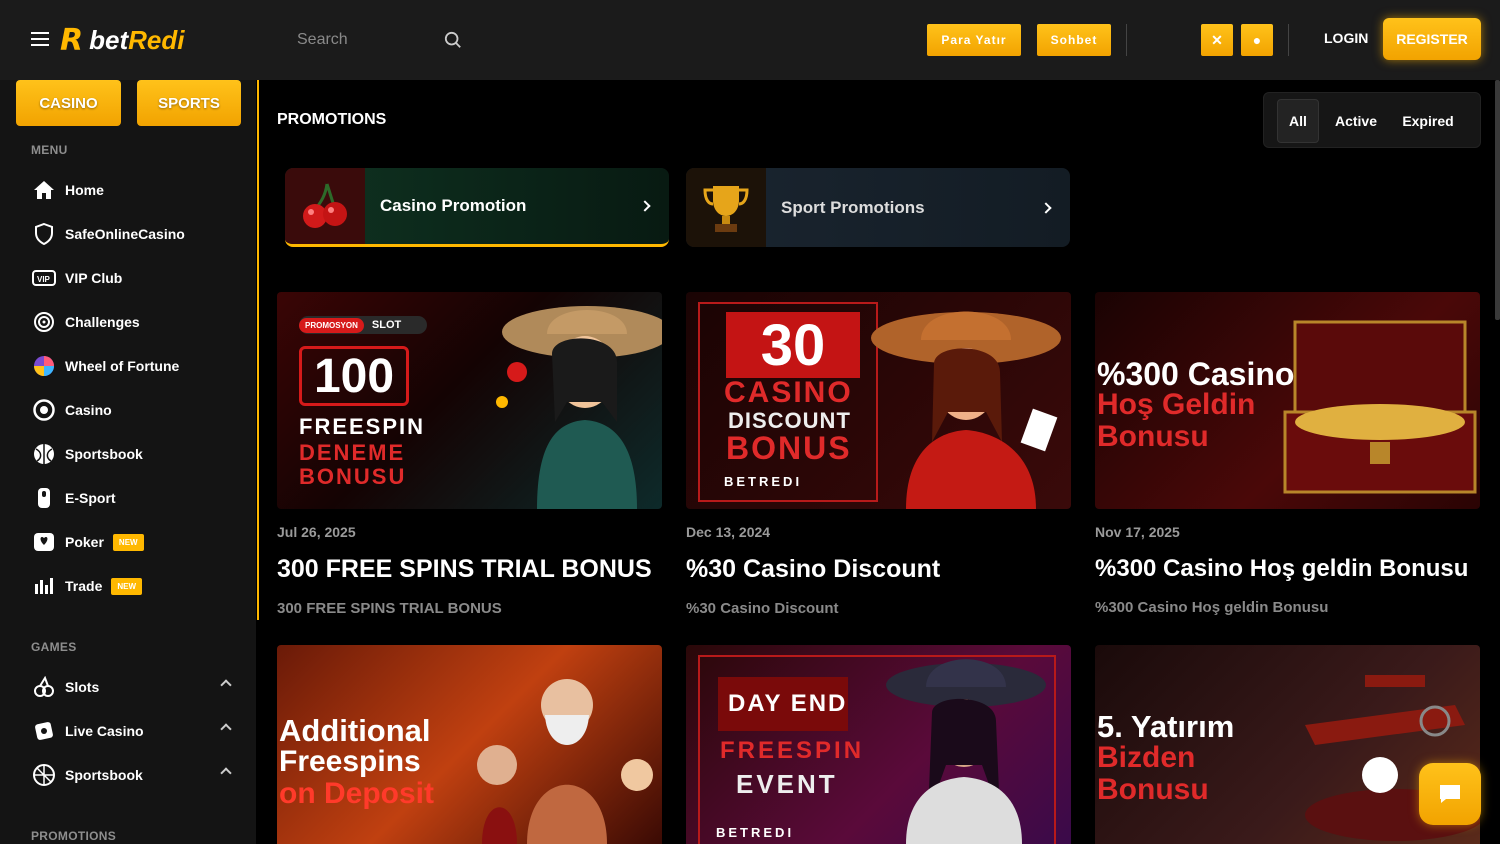 The image size is (1500, 844). I want to click on sidebar-item-trade: Trade NEW, so click(137, 586).